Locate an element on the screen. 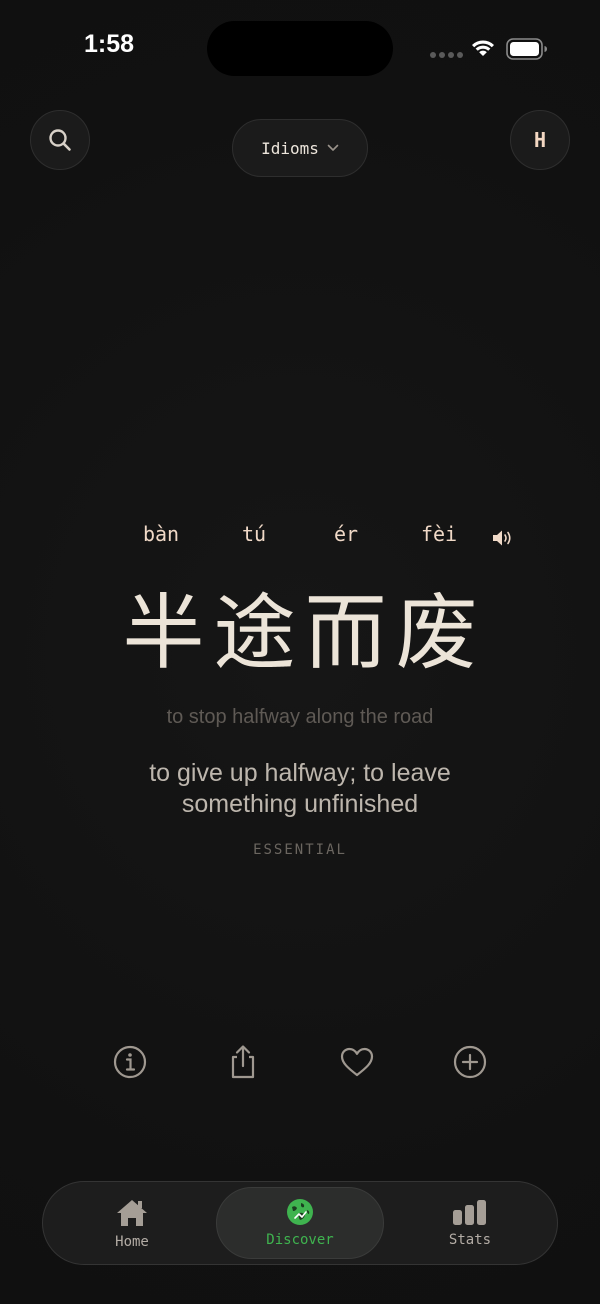 The width and height of the screenshot is (600, 1304). info-icon is located at coordinates (130, 1062).